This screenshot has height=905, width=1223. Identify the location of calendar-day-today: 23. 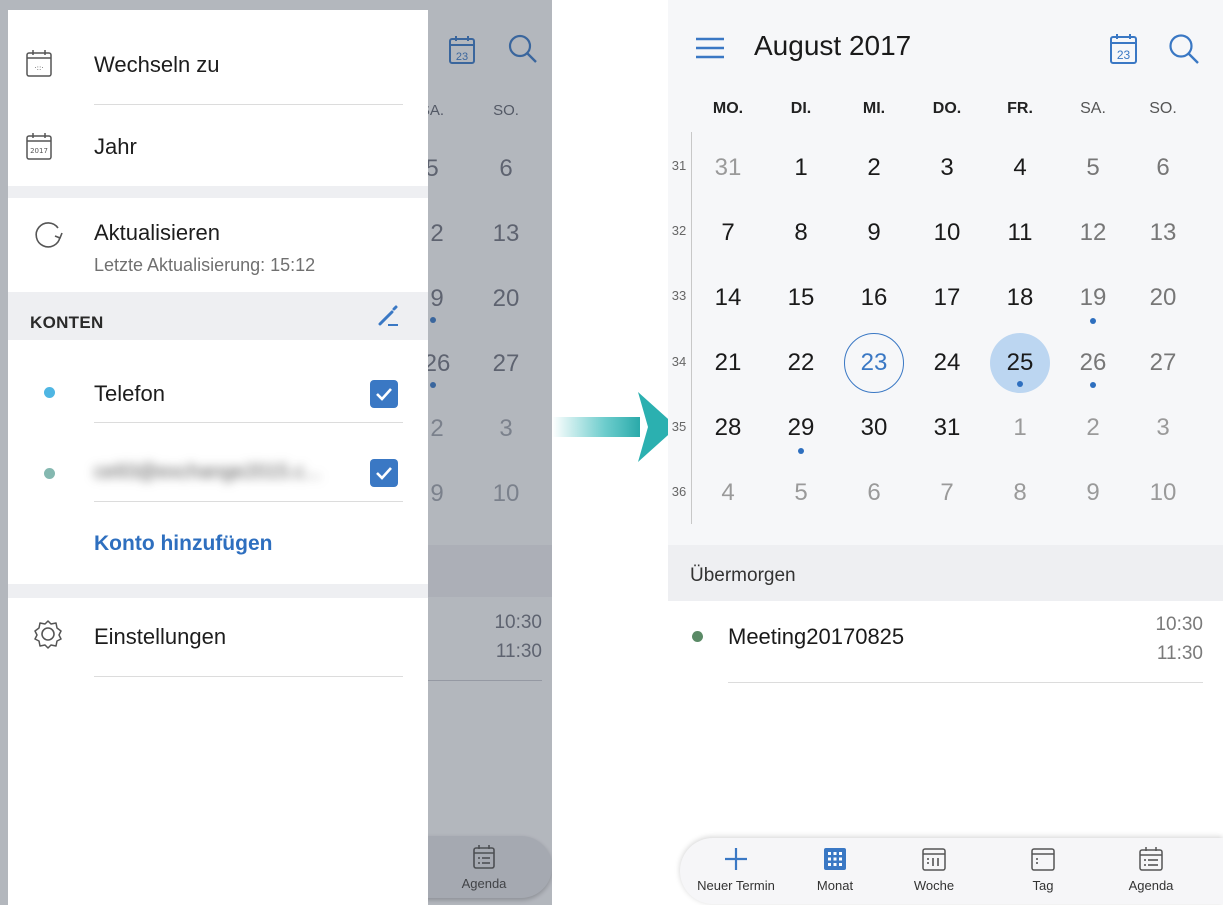
(874, 363).